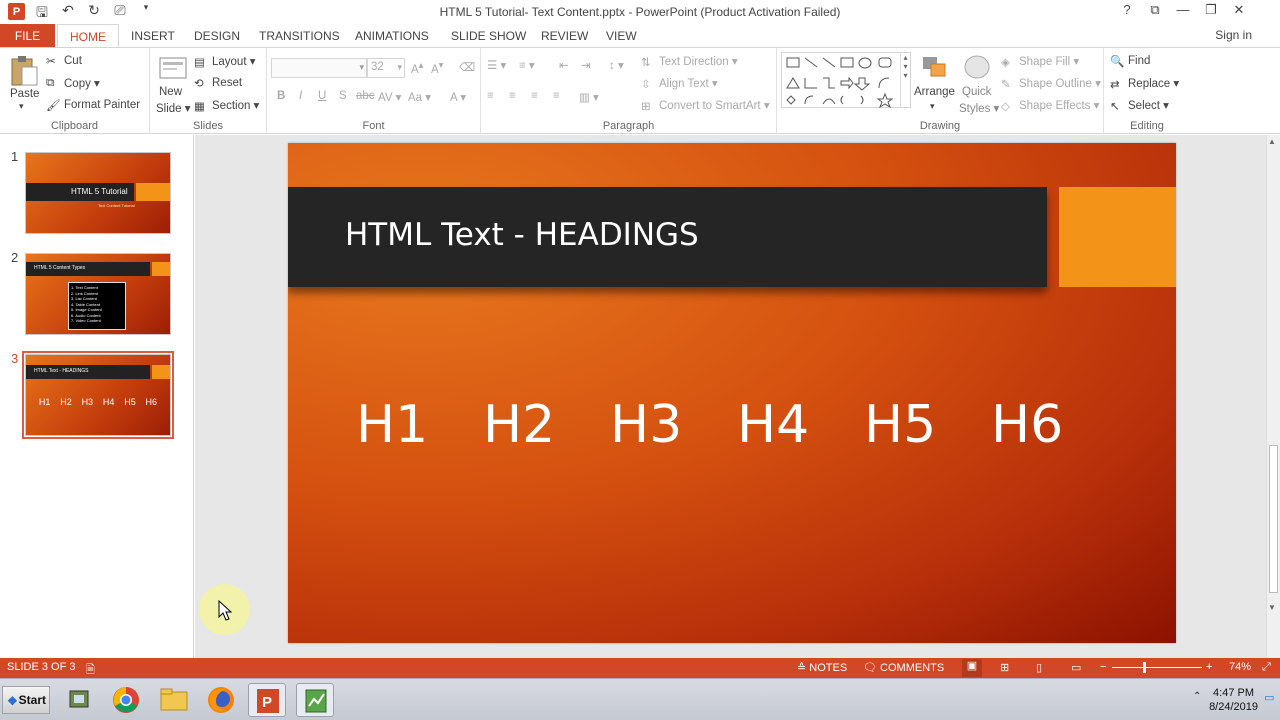 The height and width of the screenshot is (720, 1280). I want to click on tab-insert: INSERT, so click(153, 36).